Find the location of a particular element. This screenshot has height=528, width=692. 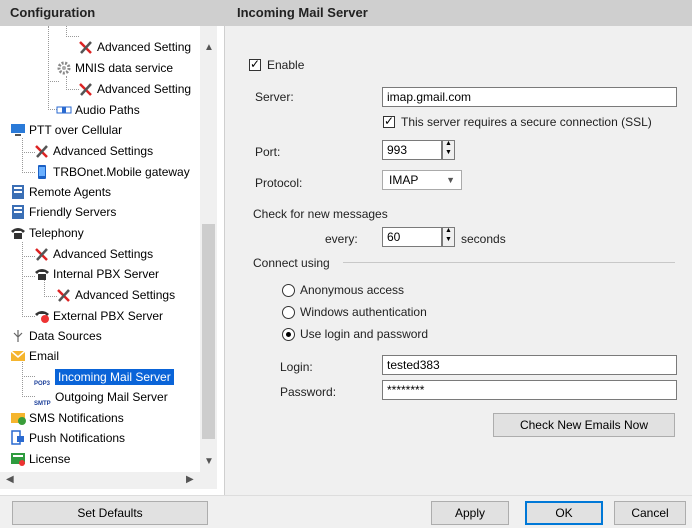

tree-item-remote-agents: Remote Agents is located at coordinates (60, 192).